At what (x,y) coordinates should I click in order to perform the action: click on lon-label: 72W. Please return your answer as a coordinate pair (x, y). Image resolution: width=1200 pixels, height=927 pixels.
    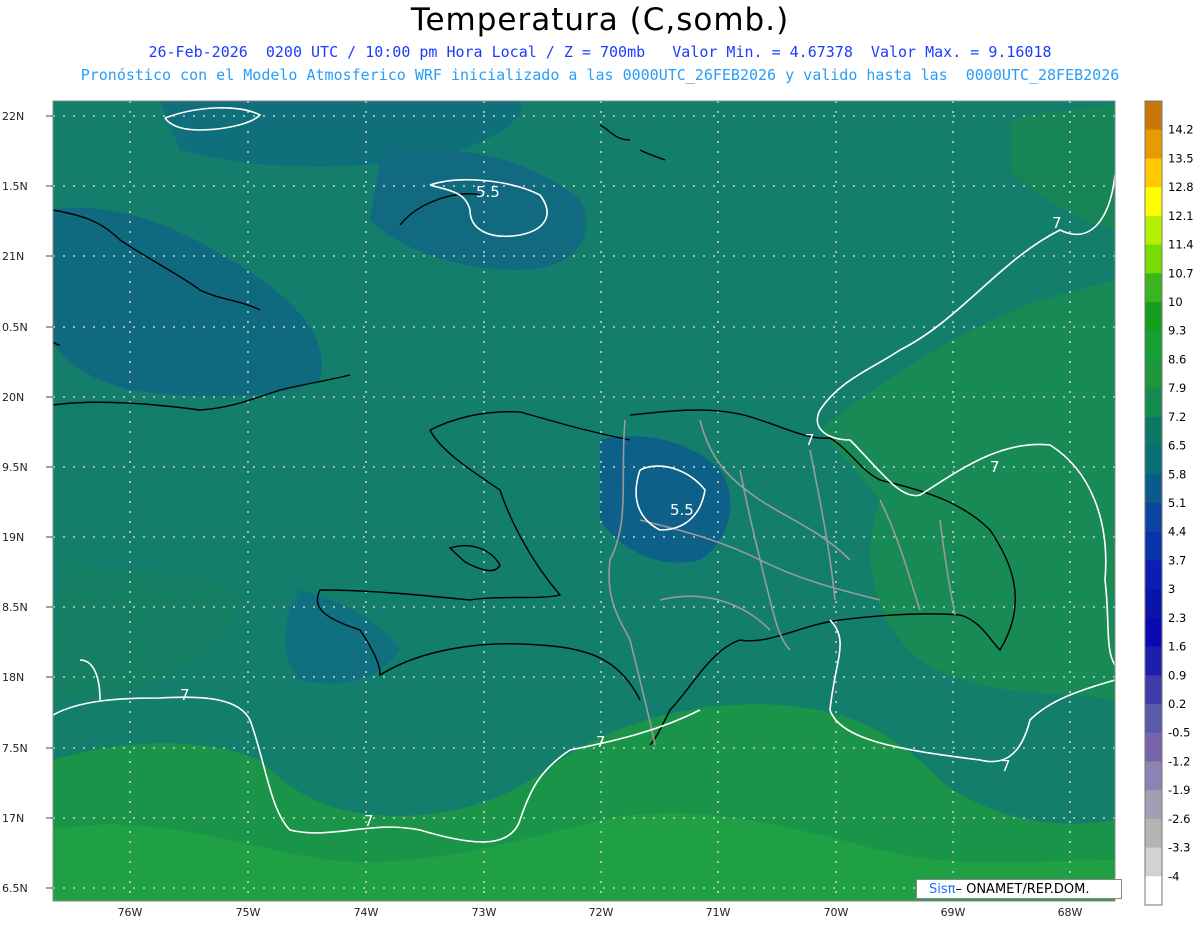
    Looking at the image, I should click on (601, 912).